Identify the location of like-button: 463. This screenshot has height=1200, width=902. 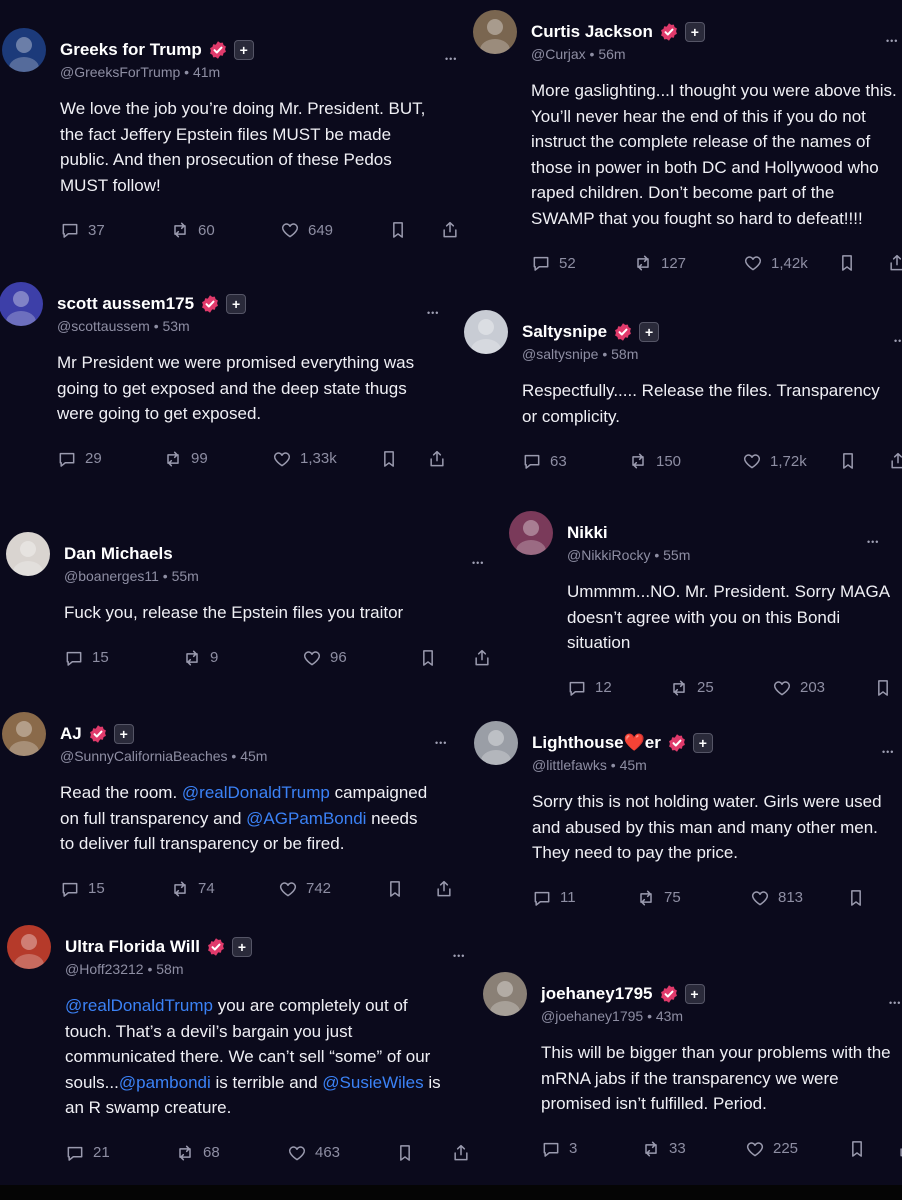
(313, 1153).